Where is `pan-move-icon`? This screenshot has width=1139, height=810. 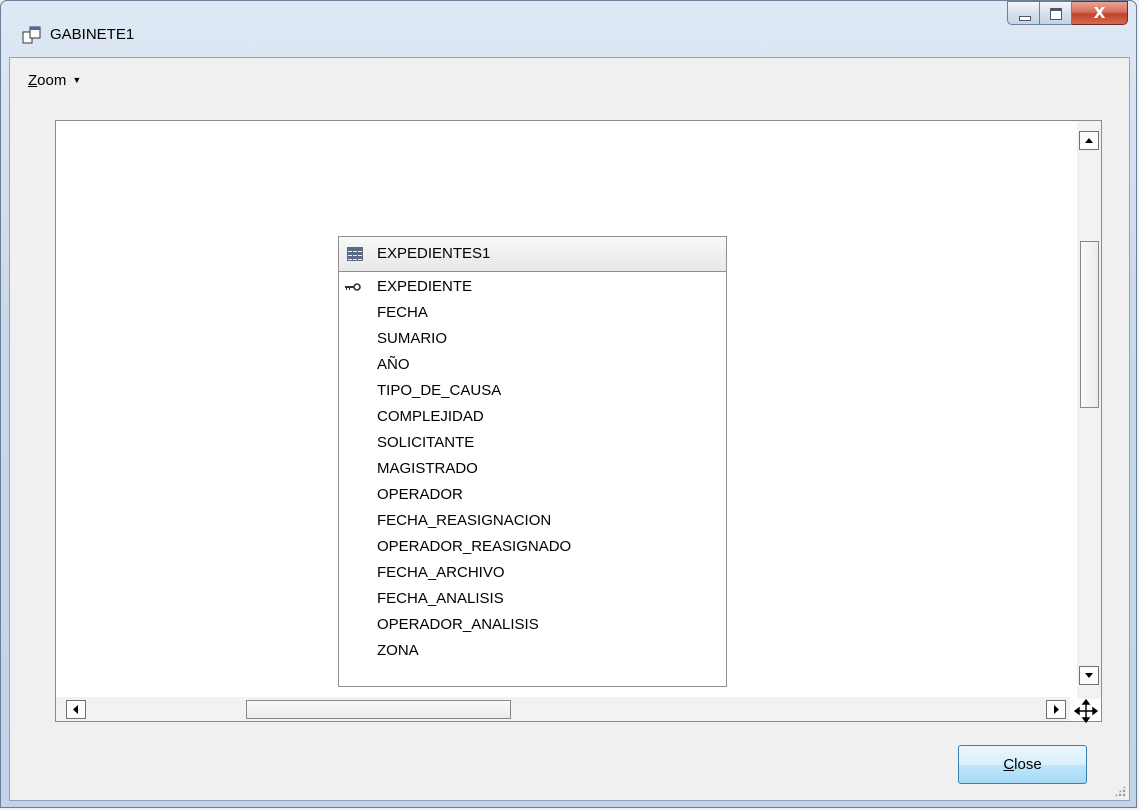 pan-move-icon is located at coordinates (1086, 711).